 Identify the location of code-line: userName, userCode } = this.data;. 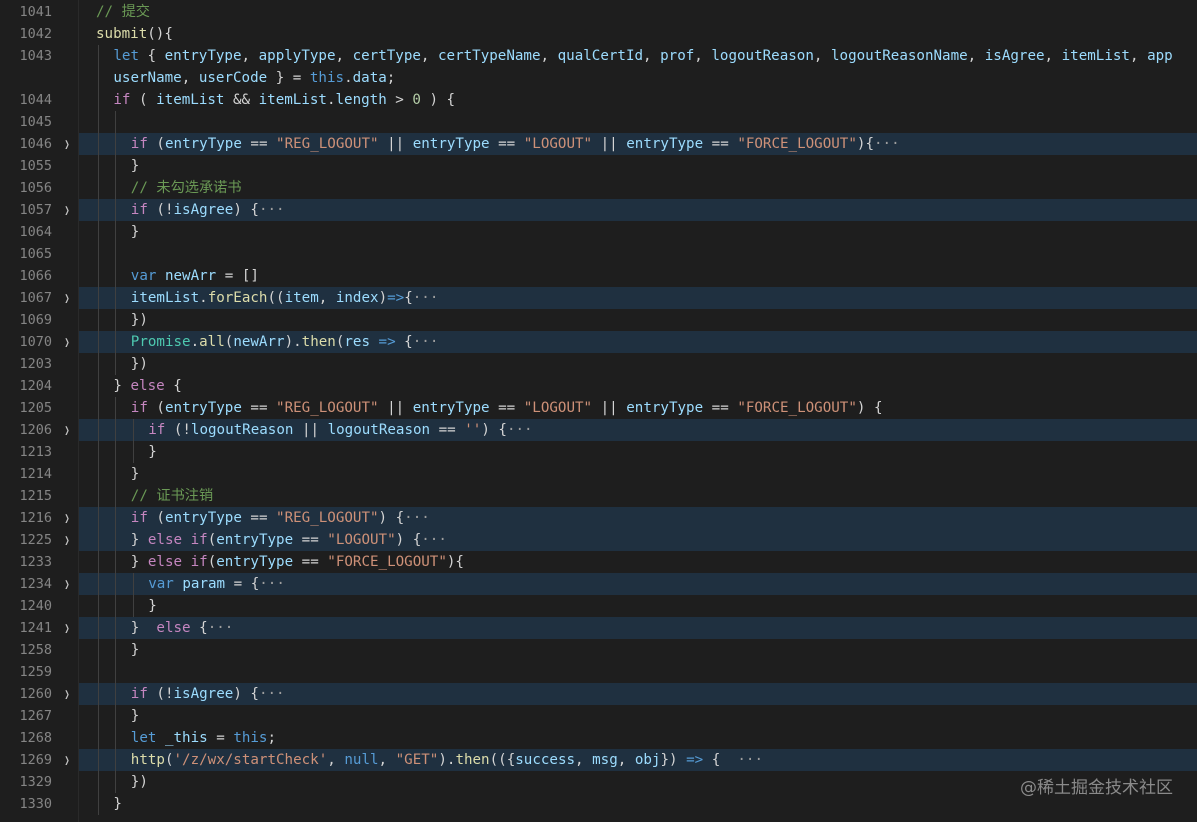
(598, 78).